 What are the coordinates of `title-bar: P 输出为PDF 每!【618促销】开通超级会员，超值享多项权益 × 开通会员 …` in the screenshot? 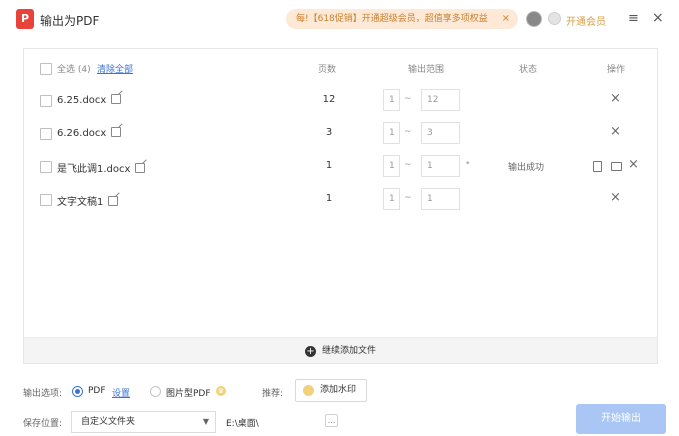 It's located at (339, 19).